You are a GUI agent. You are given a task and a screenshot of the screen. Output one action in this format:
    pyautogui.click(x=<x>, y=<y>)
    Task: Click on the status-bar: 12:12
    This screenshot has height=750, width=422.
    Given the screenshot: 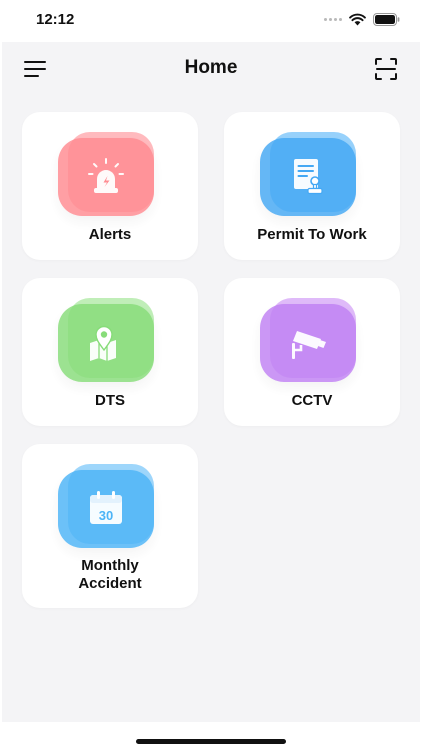 What is the action you would take?
    pyautogui.click(x=211, y=21)
    